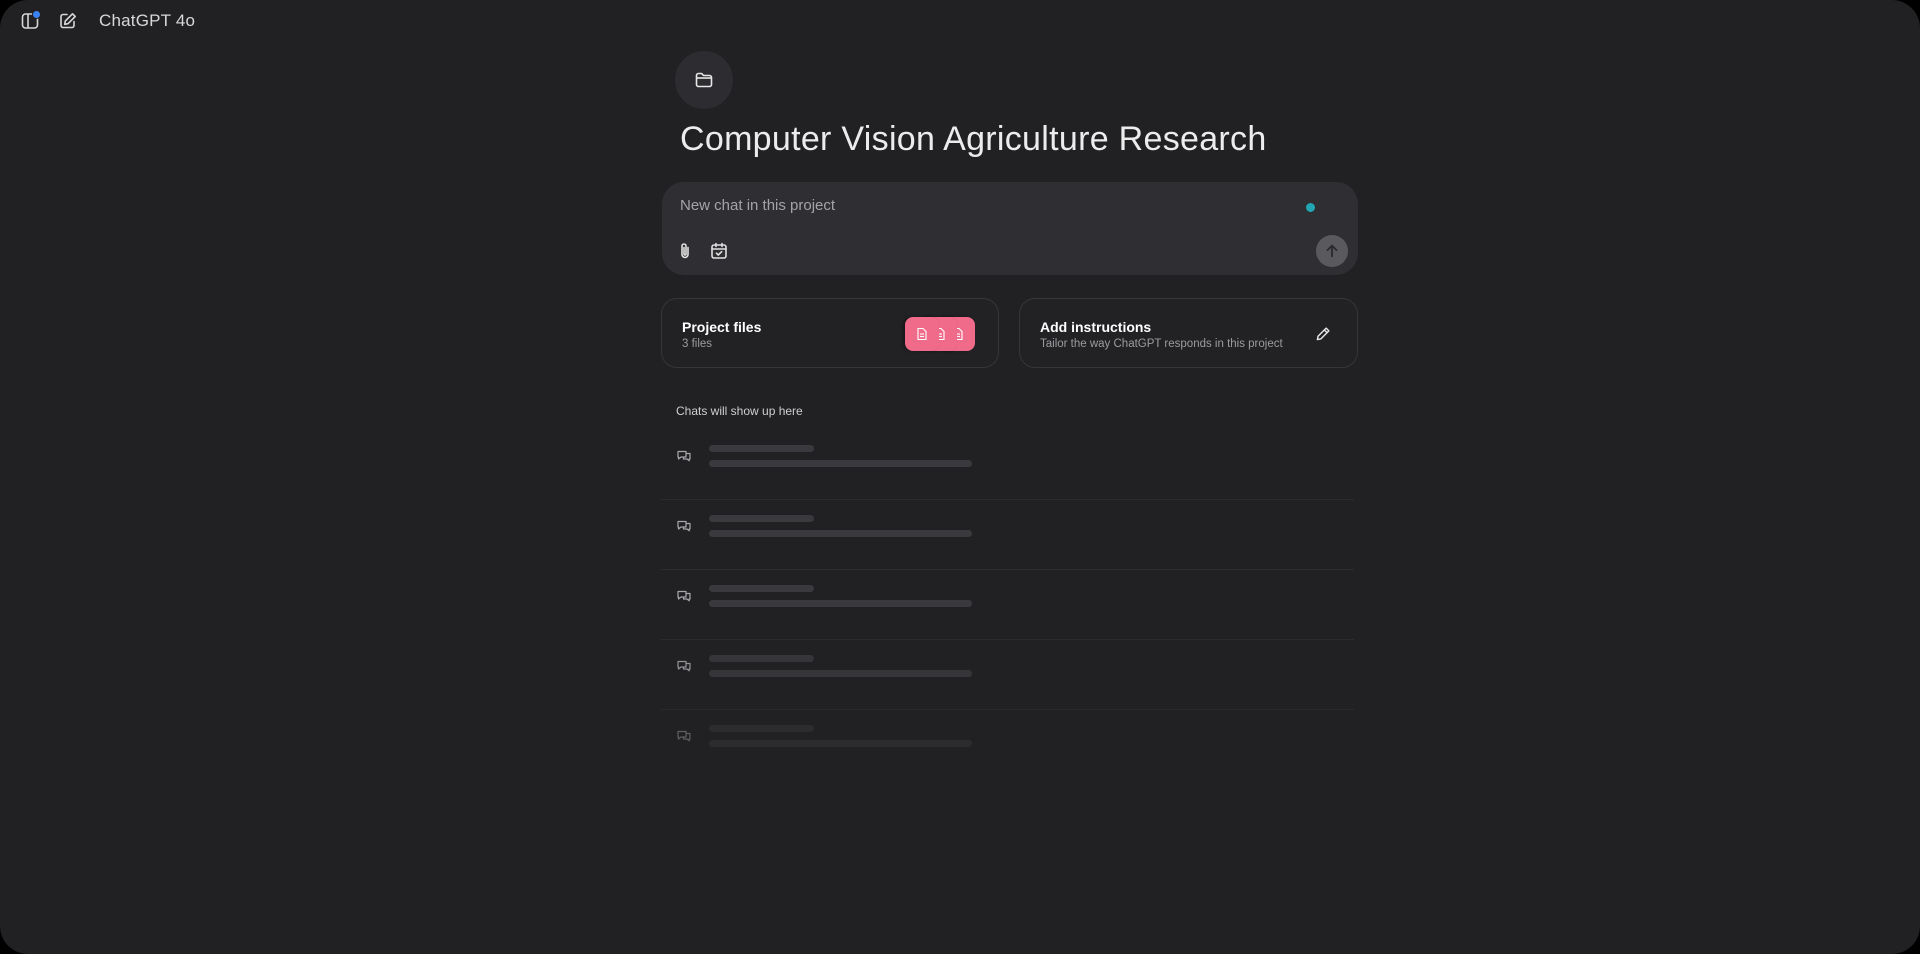 The image size is (1920, 954). I want to click on folder-icon, so click(704, 80).